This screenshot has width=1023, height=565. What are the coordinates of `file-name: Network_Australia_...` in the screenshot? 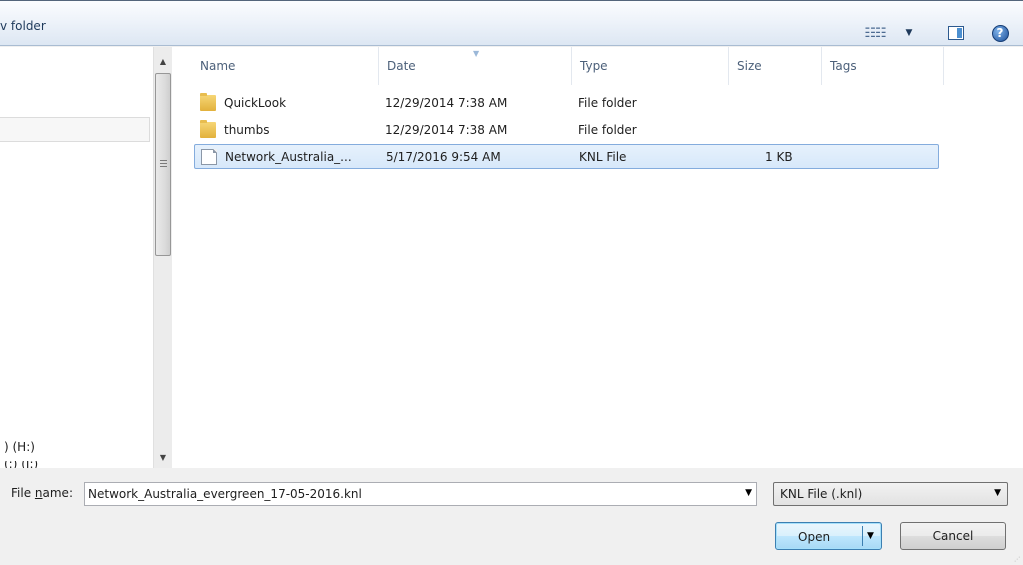 It's located at (288, 157).